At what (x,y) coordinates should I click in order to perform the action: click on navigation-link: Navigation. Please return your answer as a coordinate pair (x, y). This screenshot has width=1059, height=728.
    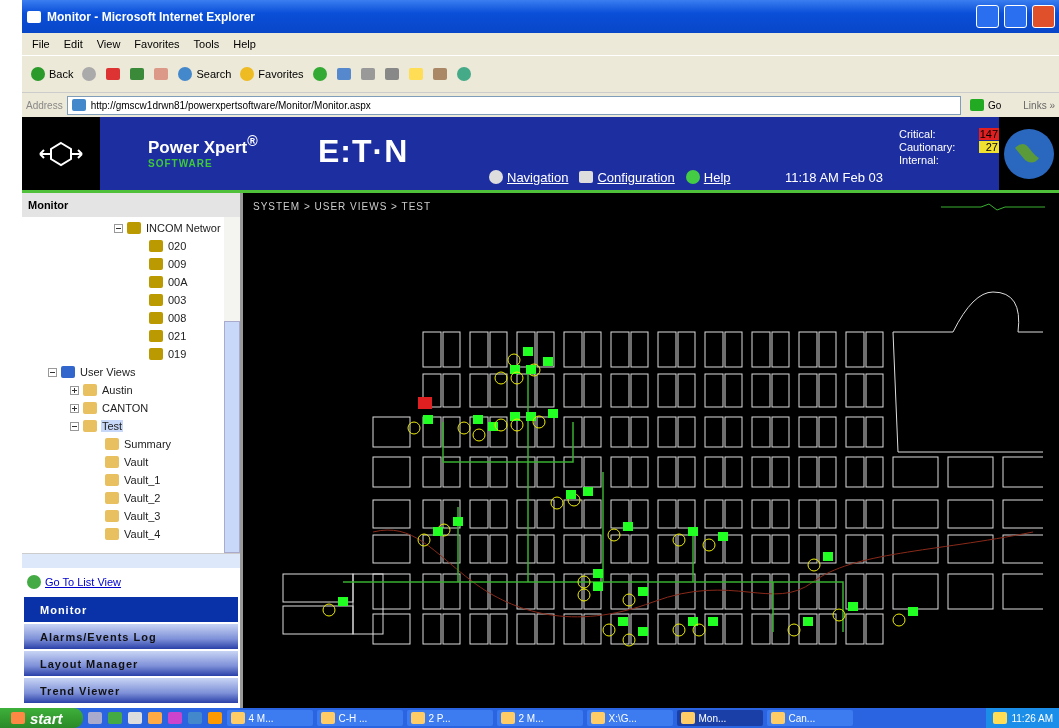
    Looking at the image, I should click on (528, 177).